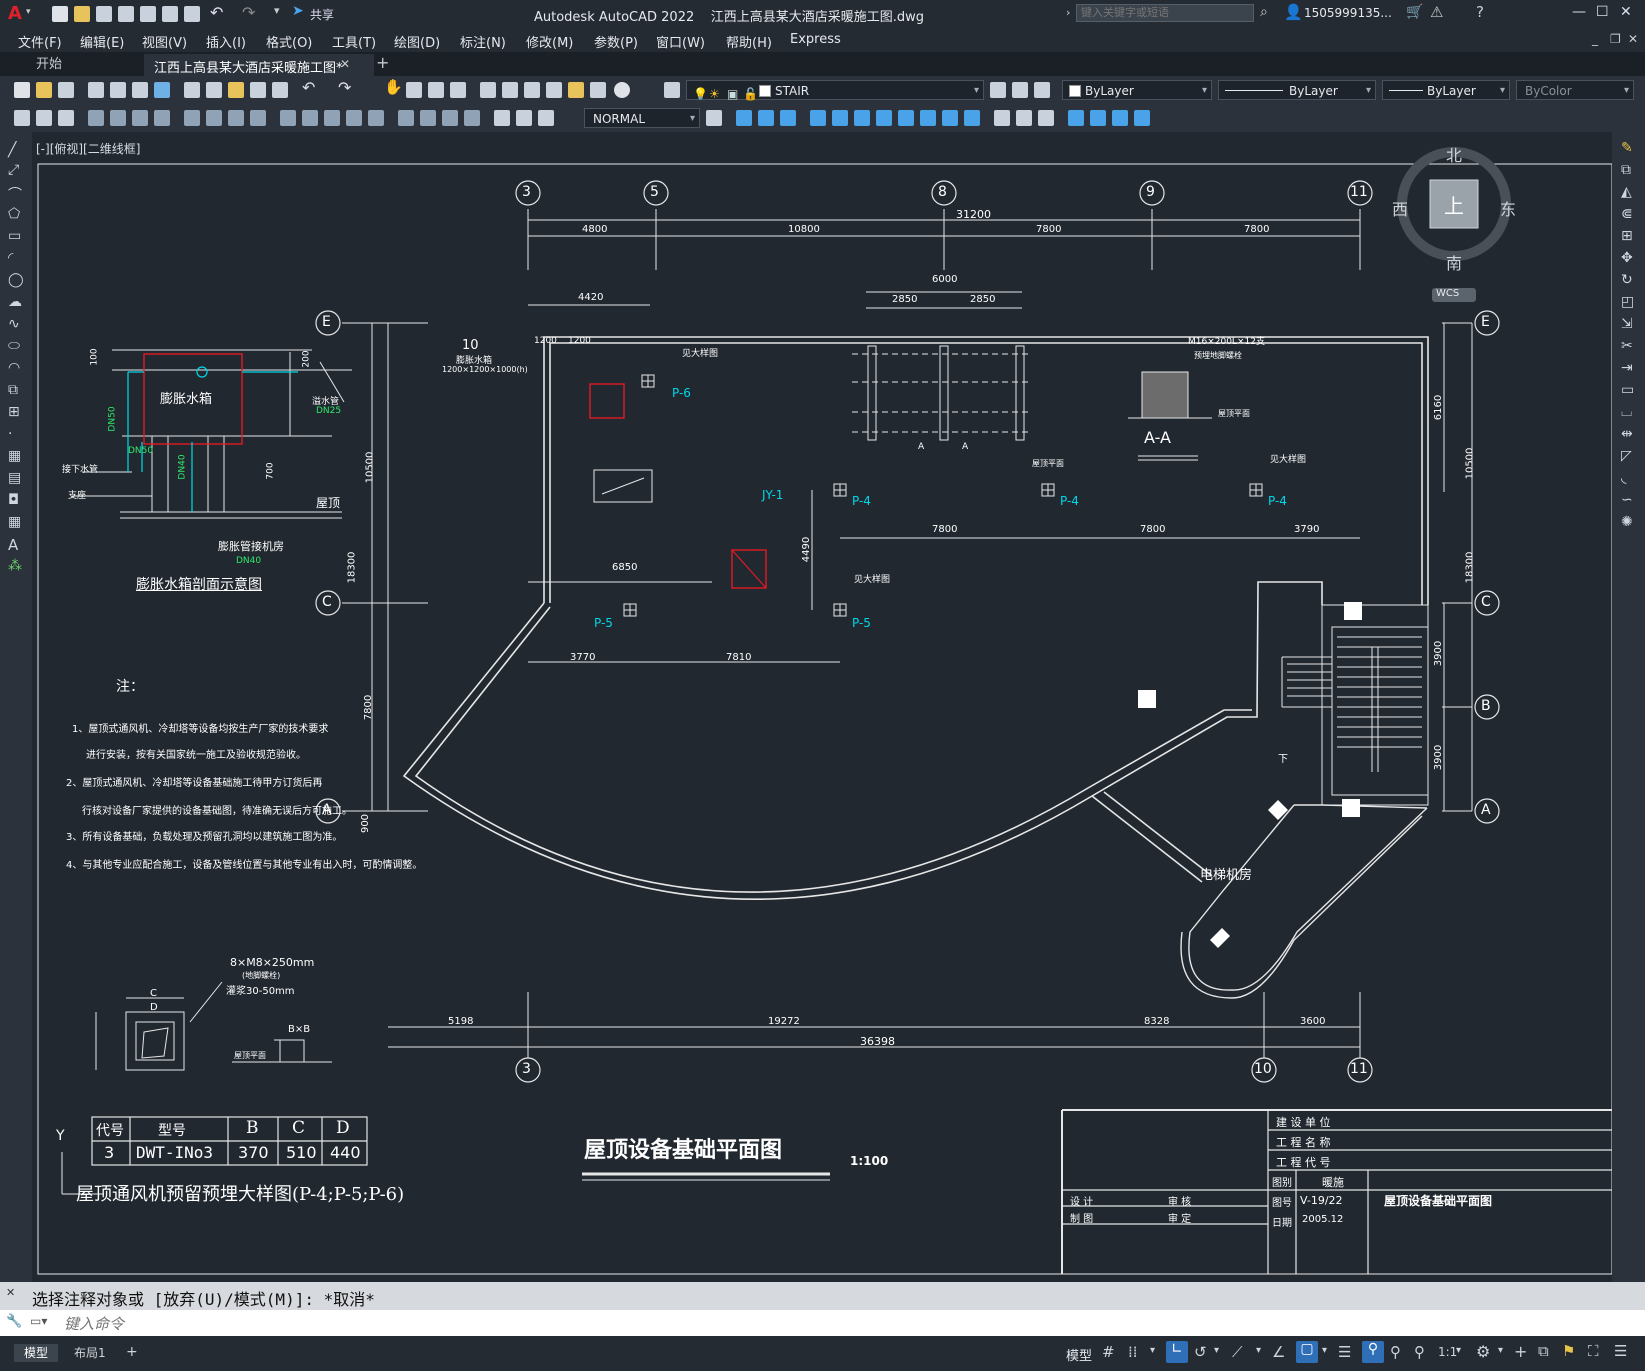 The width and height of the screenshot is (1645, 1371). Describe the element at coordinates (1344, 1352) in the screenshot. I see `lineweight-icon: ☰` at that location.